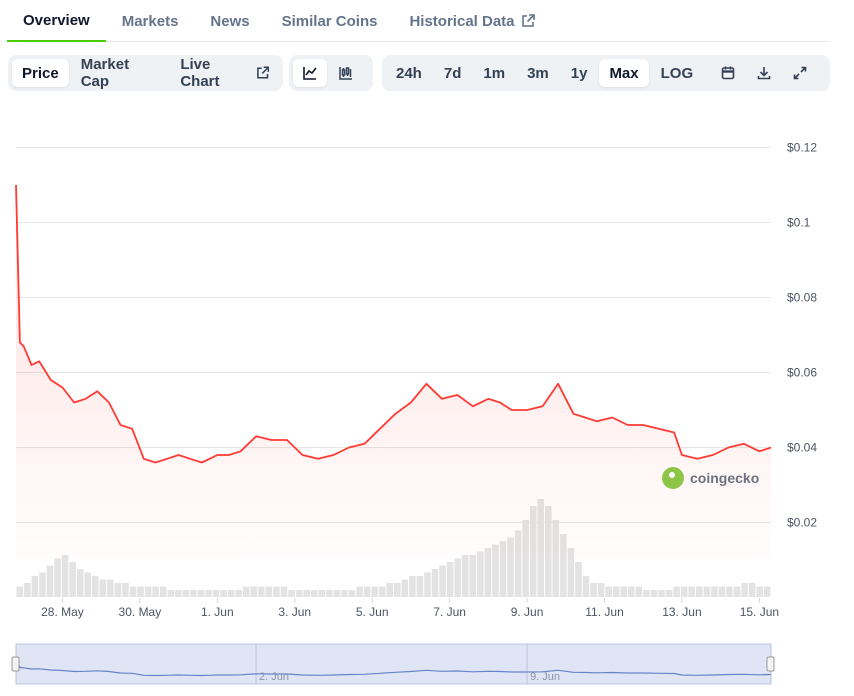 This screenshot has height=696, width=854. I want to click on range-label: 1m, so click(494, 73).